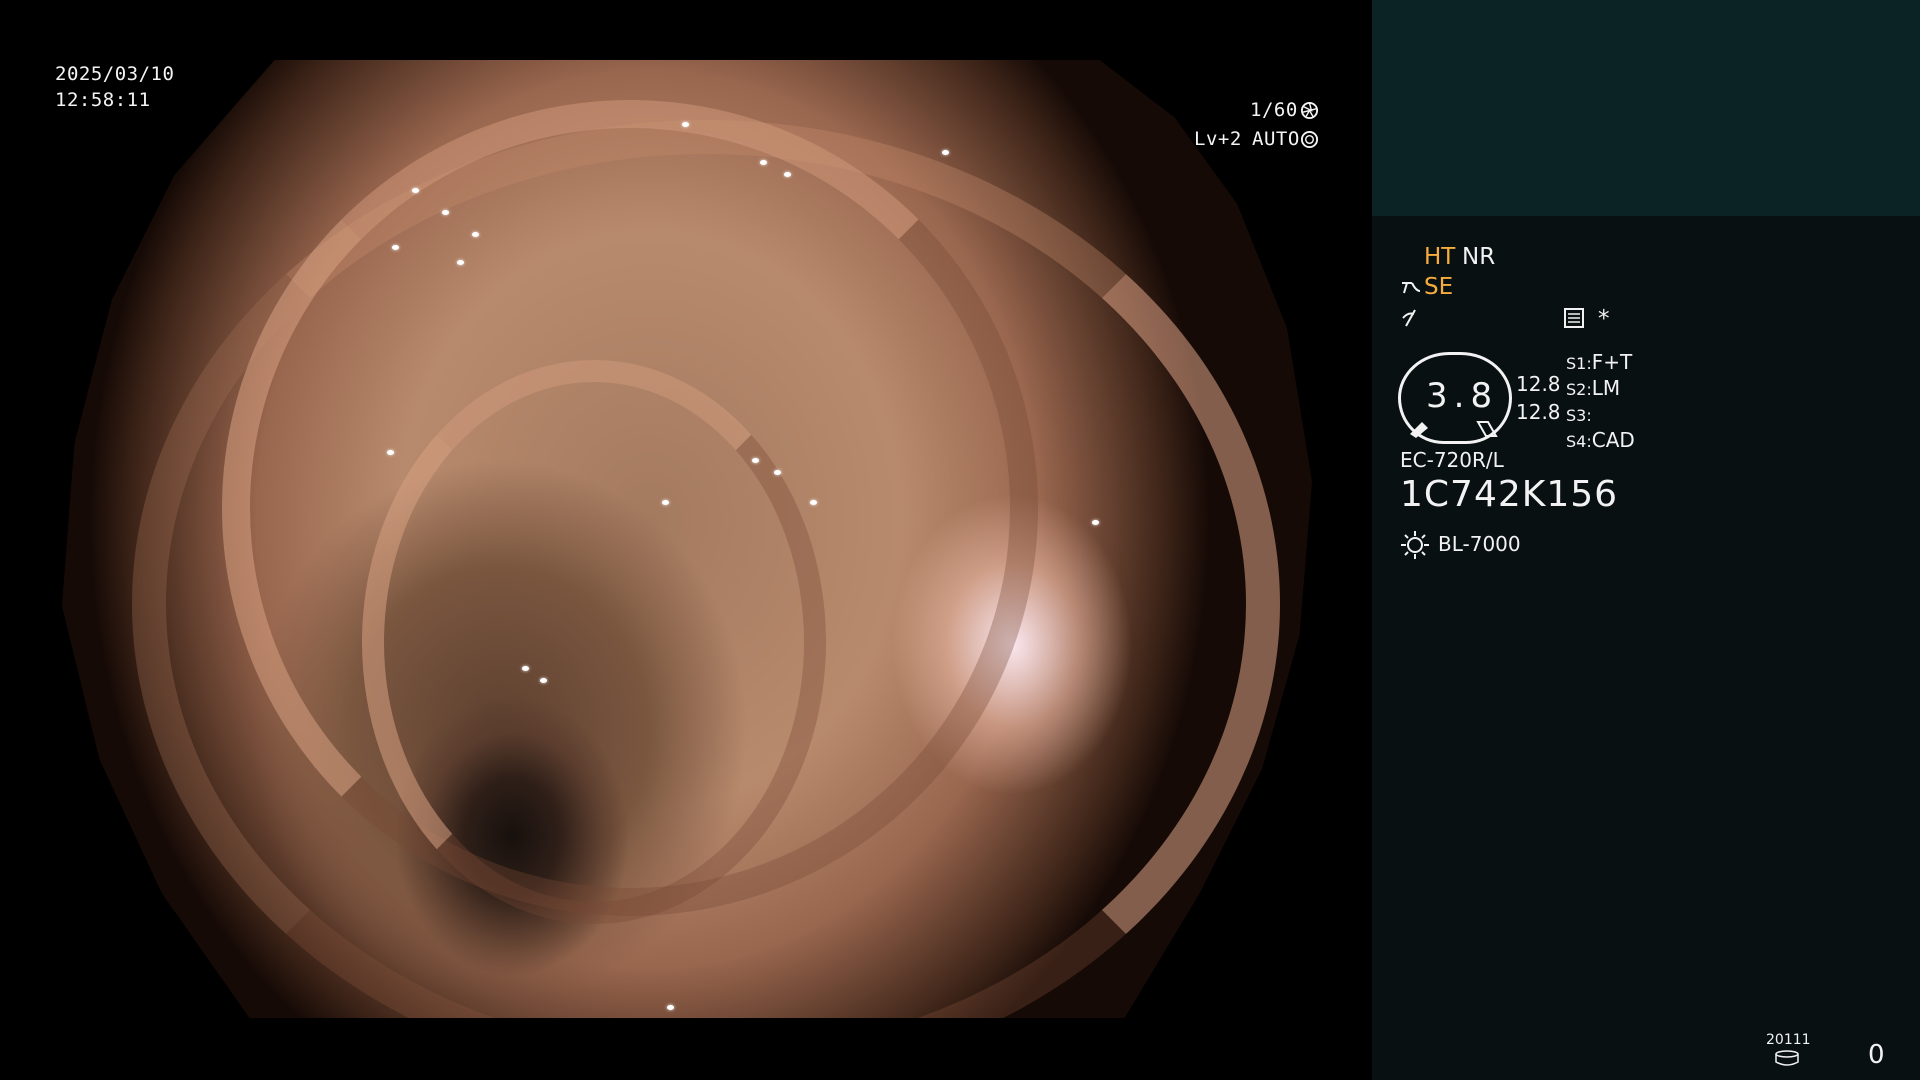 The height and width of the screenshot is (1080, 1920). What do you see at coordinates (1411, 288) in the screenshot?
I see `structure-enhance-icon` at bounding box center [1411, 288].